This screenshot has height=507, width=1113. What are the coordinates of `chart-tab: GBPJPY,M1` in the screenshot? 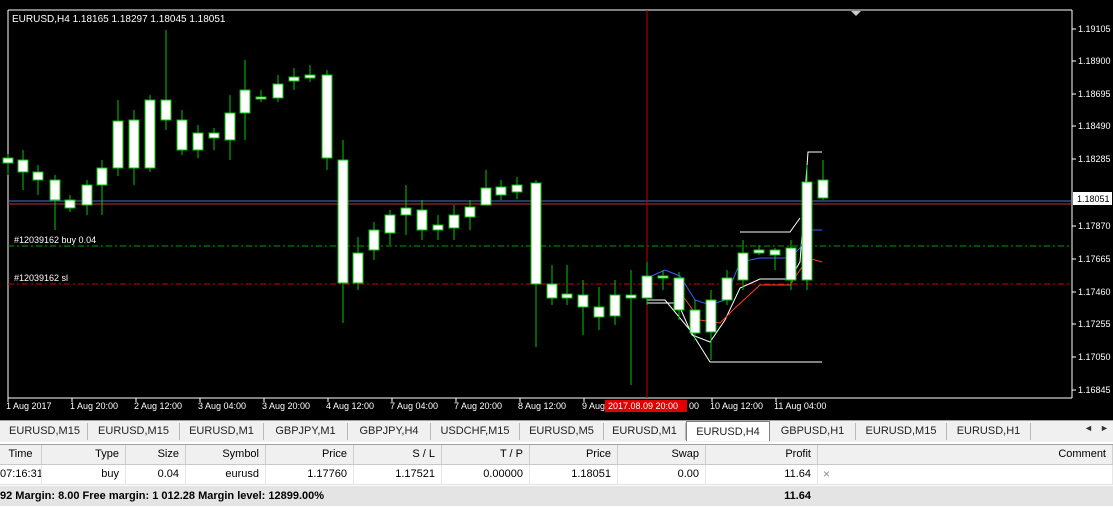 It's located at (306, 431).